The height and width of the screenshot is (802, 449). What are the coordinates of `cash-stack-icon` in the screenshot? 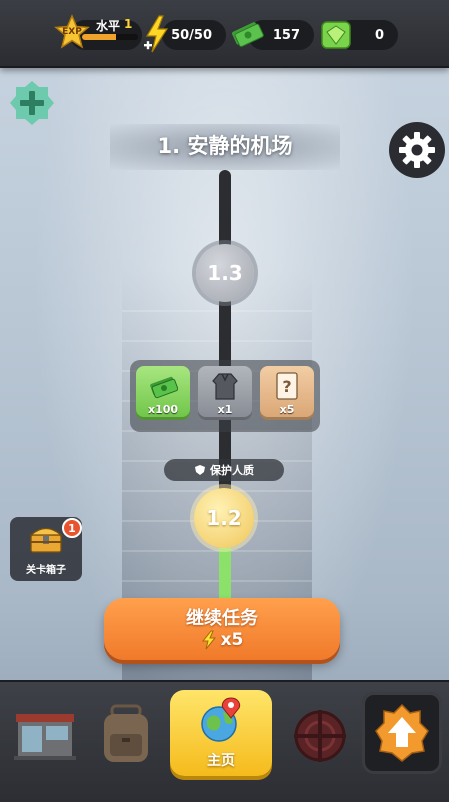 It's located at (164, 387).